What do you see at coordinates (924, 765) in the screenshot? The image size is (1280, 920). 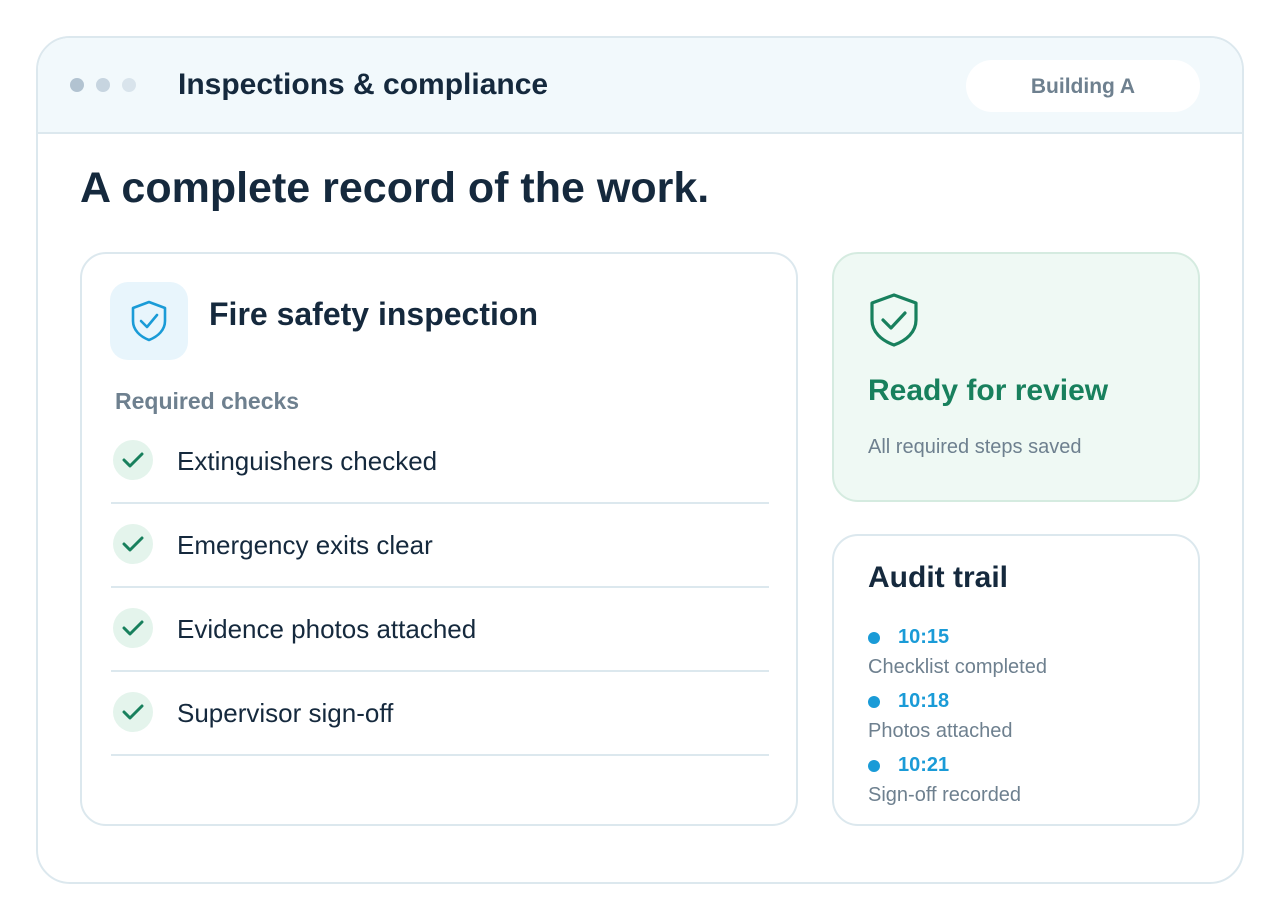 I see `audit-entry-time: 10:21` at bounding box center [924, 765].